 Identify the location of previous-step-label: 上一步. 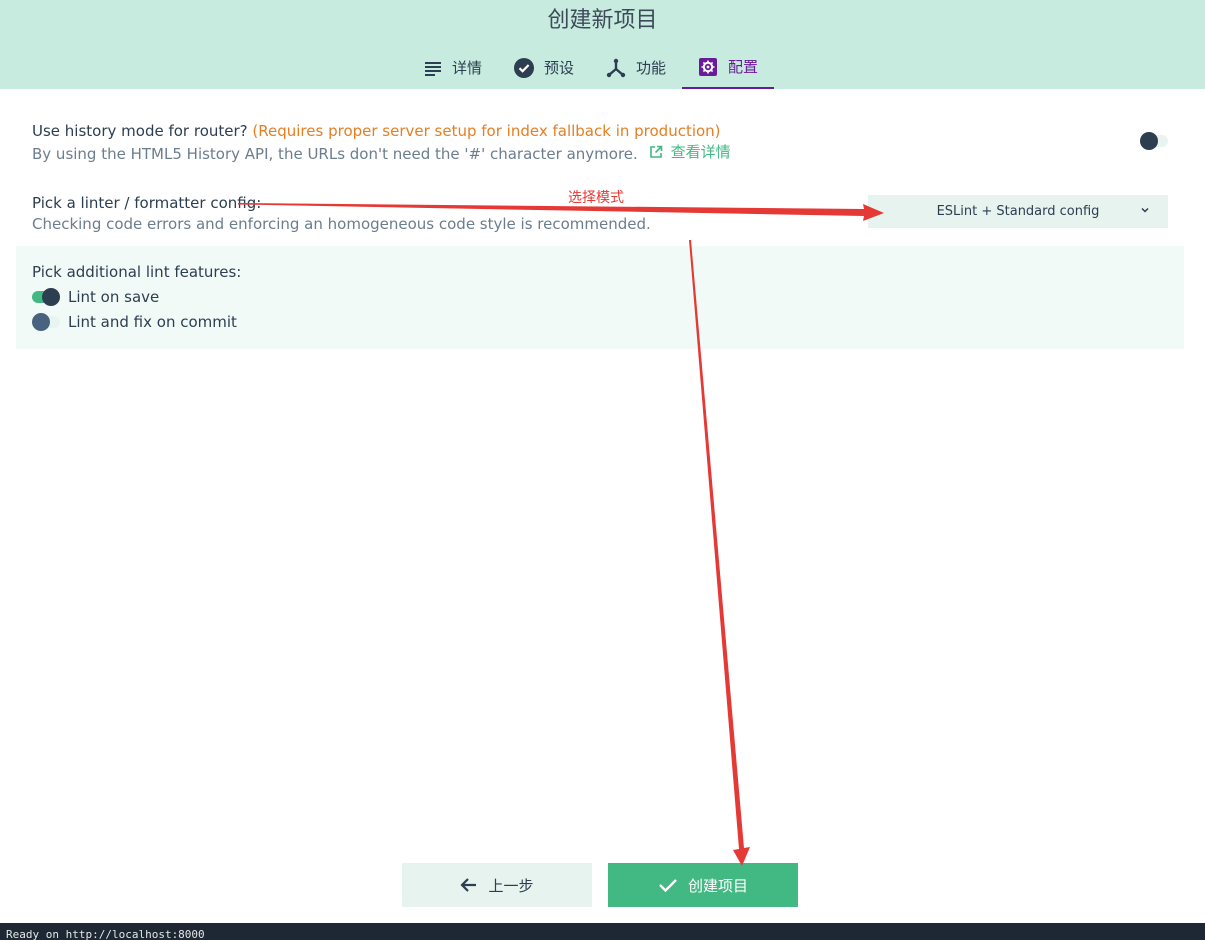
(511, 885).